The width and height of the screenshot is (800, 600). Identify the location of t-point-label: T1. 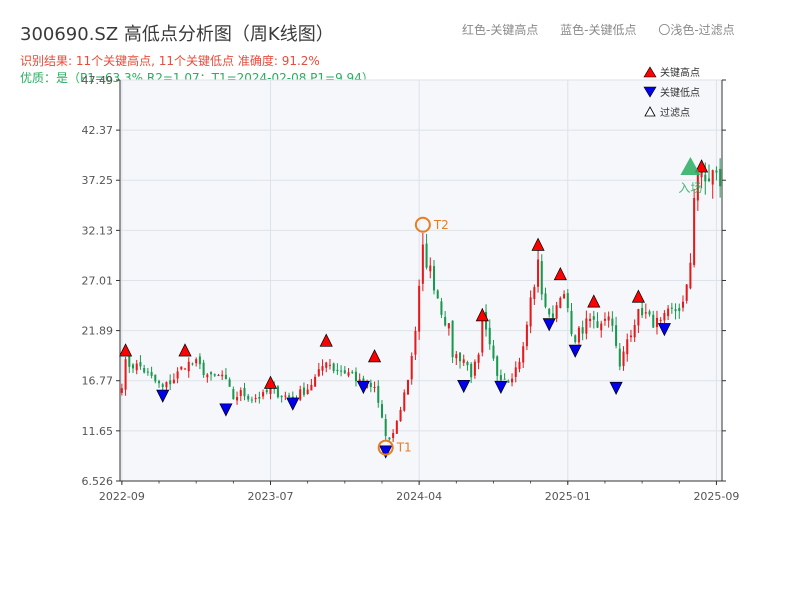
(404, 448).